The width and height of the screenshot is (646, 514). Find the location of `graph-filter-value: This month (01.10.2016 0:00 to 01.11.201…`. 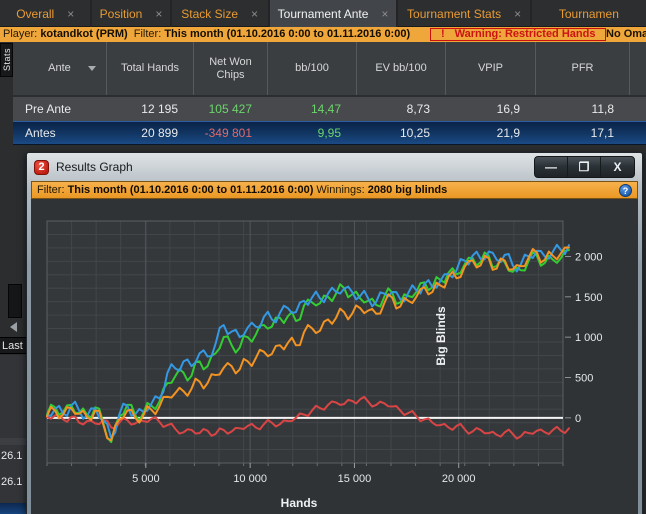

graph-filter-value: This month (01.10.2016 0:00 to 01.11.201… is located at coordinates (190, 190).